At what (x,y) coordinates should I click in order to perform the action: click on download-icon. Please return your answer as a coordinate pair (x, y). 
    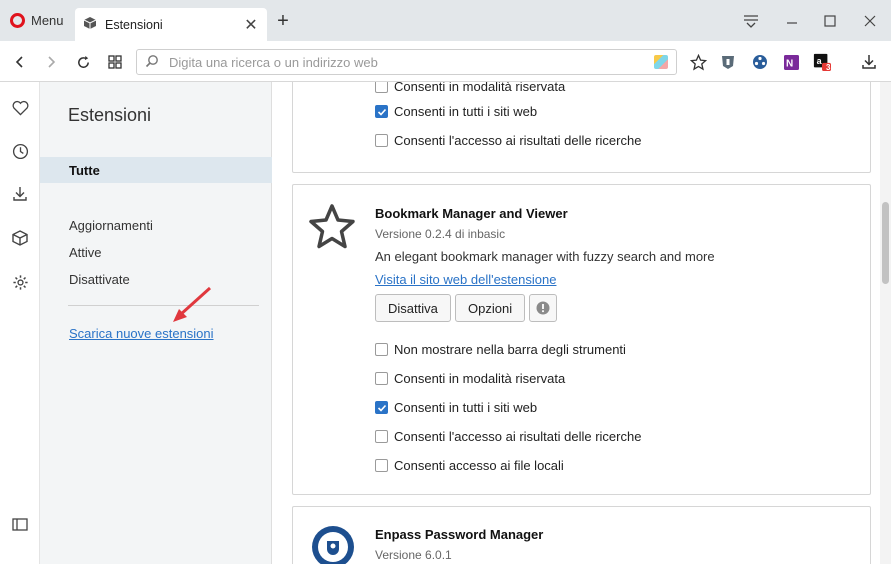
    Looking at the image, I should click on (869, 62).